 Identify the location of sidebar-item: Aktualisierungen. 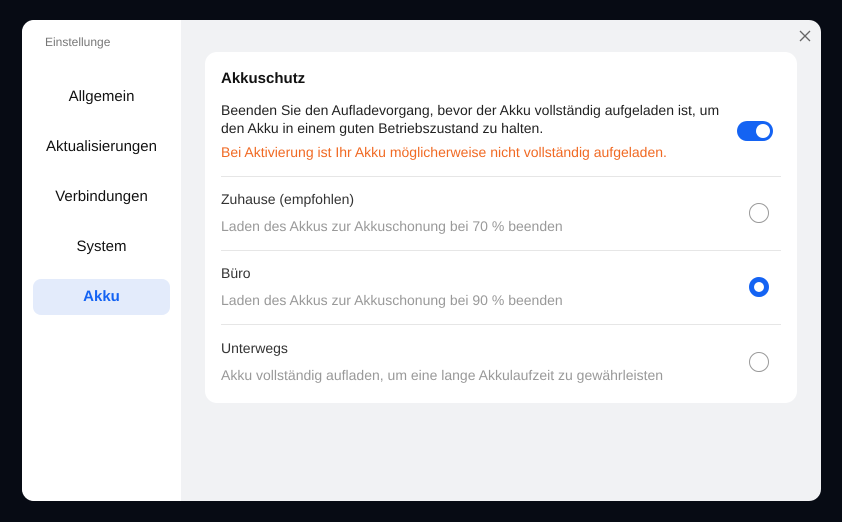
(101, 147).